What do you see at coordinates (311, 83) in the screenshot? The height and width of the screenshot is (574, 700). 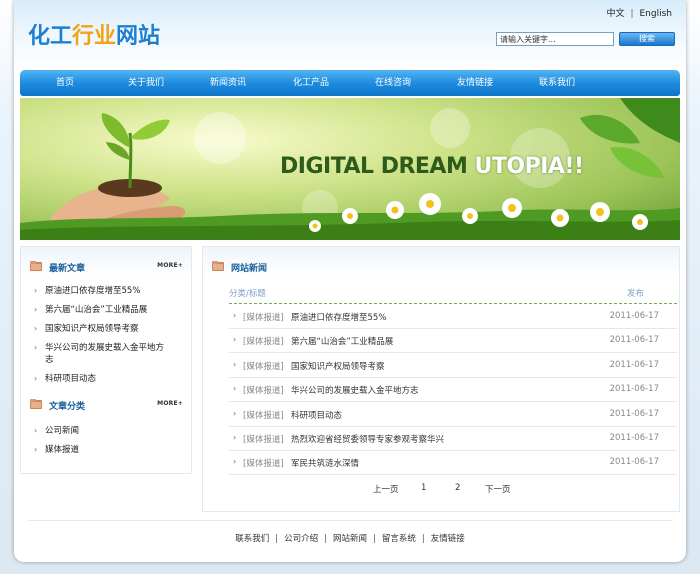 I see `nav-item-products: 化工产品` at bounding box center [311, 83].